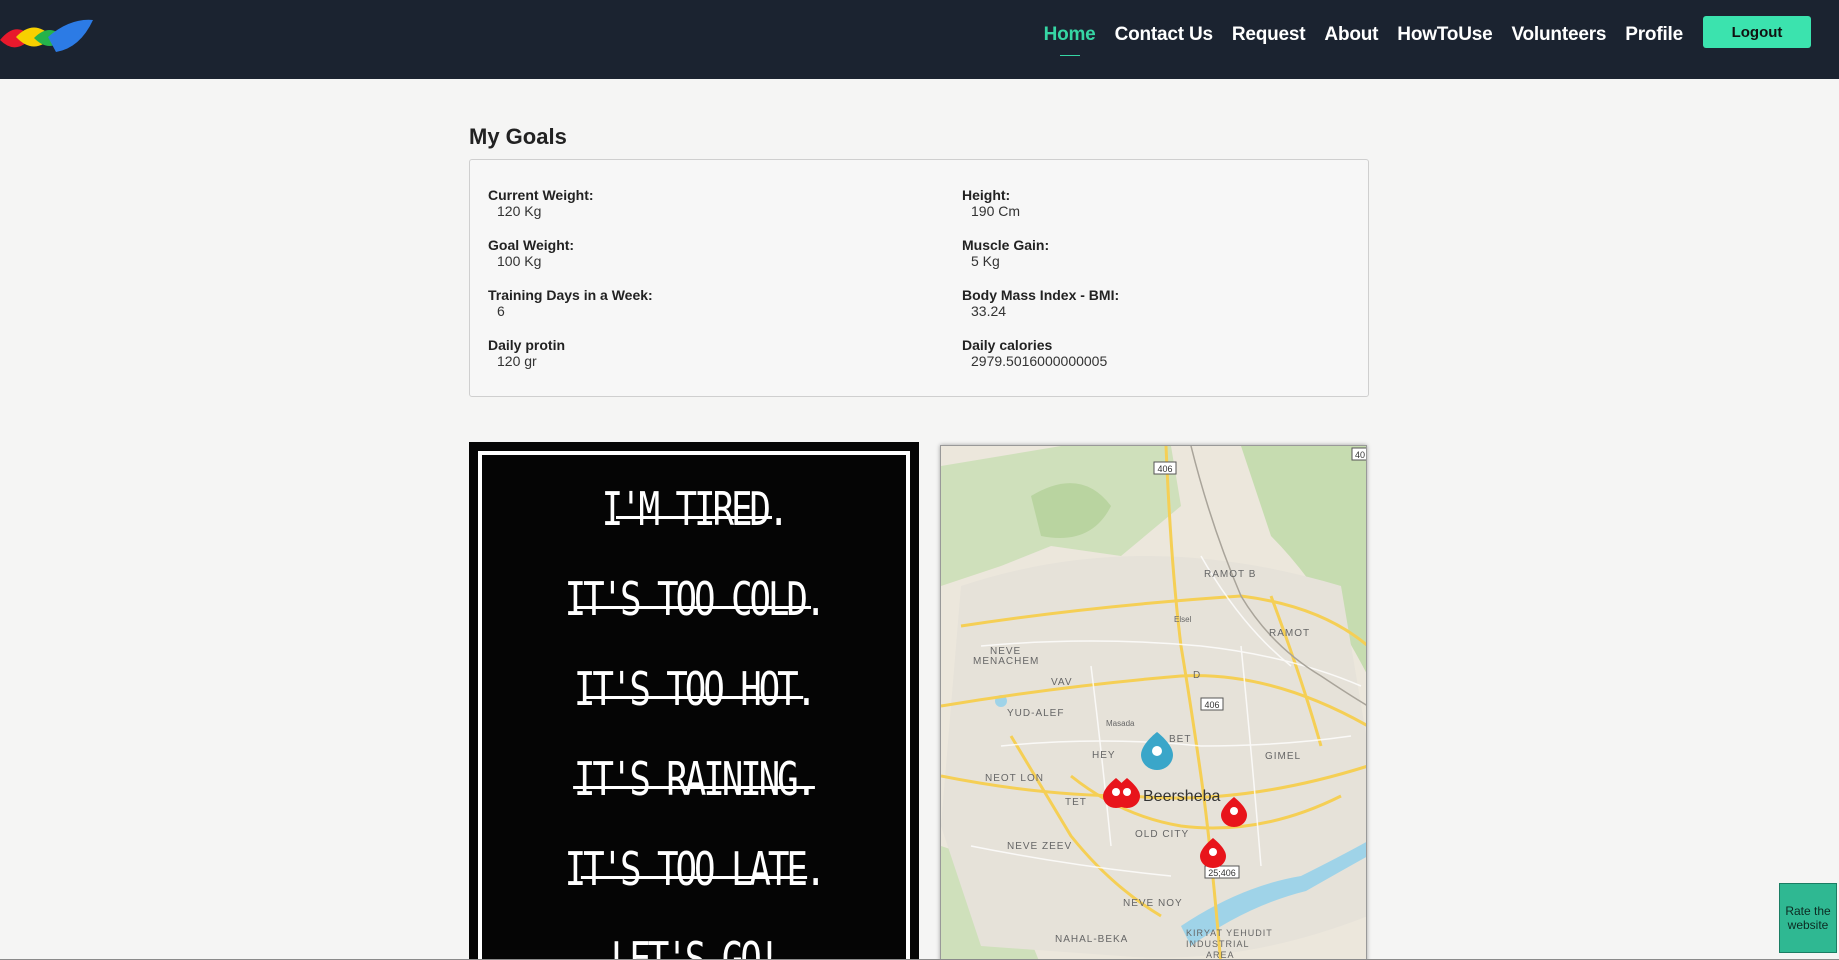  Describe the element at coordinates (1091, 939) in the screenshot. I see `svg-text: NAHAL-BEKA` at that location.